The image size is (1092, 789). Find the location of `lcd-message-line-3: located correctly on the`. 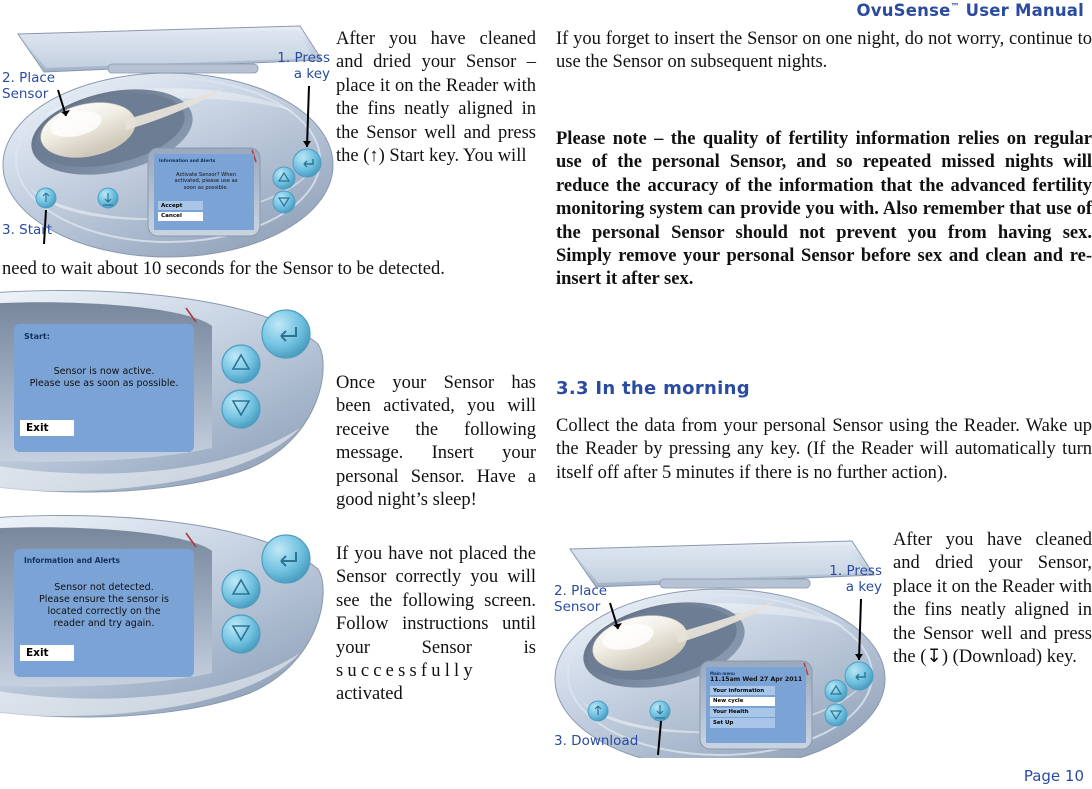

lcd-message-line-3: located correctly on the is located at coordinates (104, 611).